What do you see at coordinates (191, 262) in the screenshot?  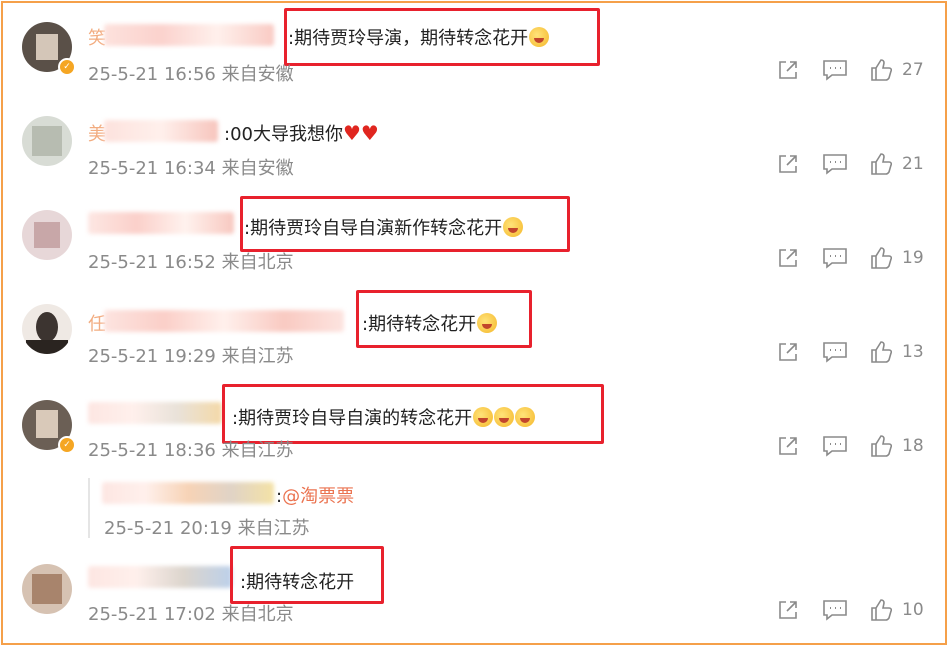 I see `comment-time: 25-5-21 16:52 来自北京` at bounding box center [191, 262].